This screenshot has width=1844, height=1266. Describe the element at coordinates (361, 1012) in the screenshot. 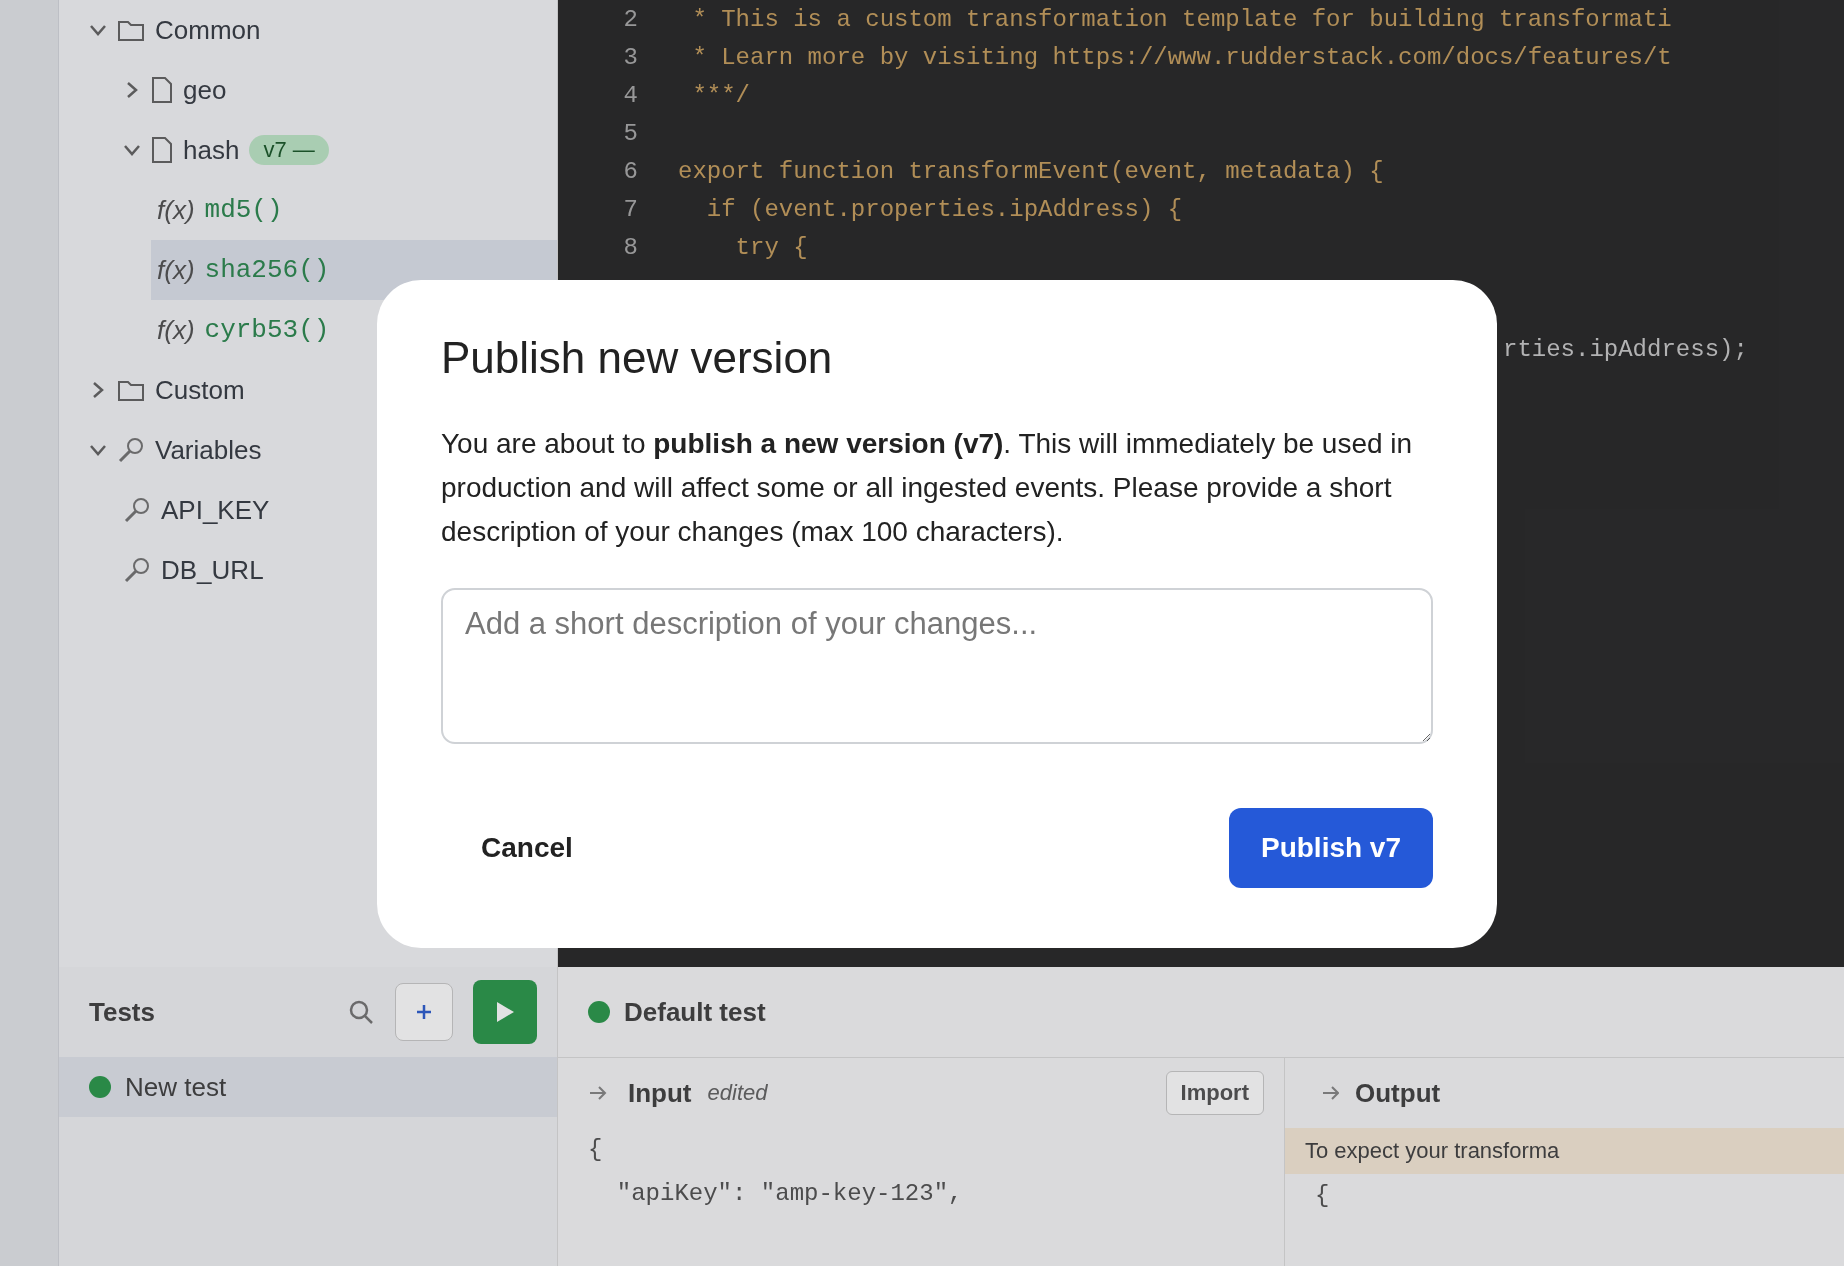

I see `search-icon` at that location.